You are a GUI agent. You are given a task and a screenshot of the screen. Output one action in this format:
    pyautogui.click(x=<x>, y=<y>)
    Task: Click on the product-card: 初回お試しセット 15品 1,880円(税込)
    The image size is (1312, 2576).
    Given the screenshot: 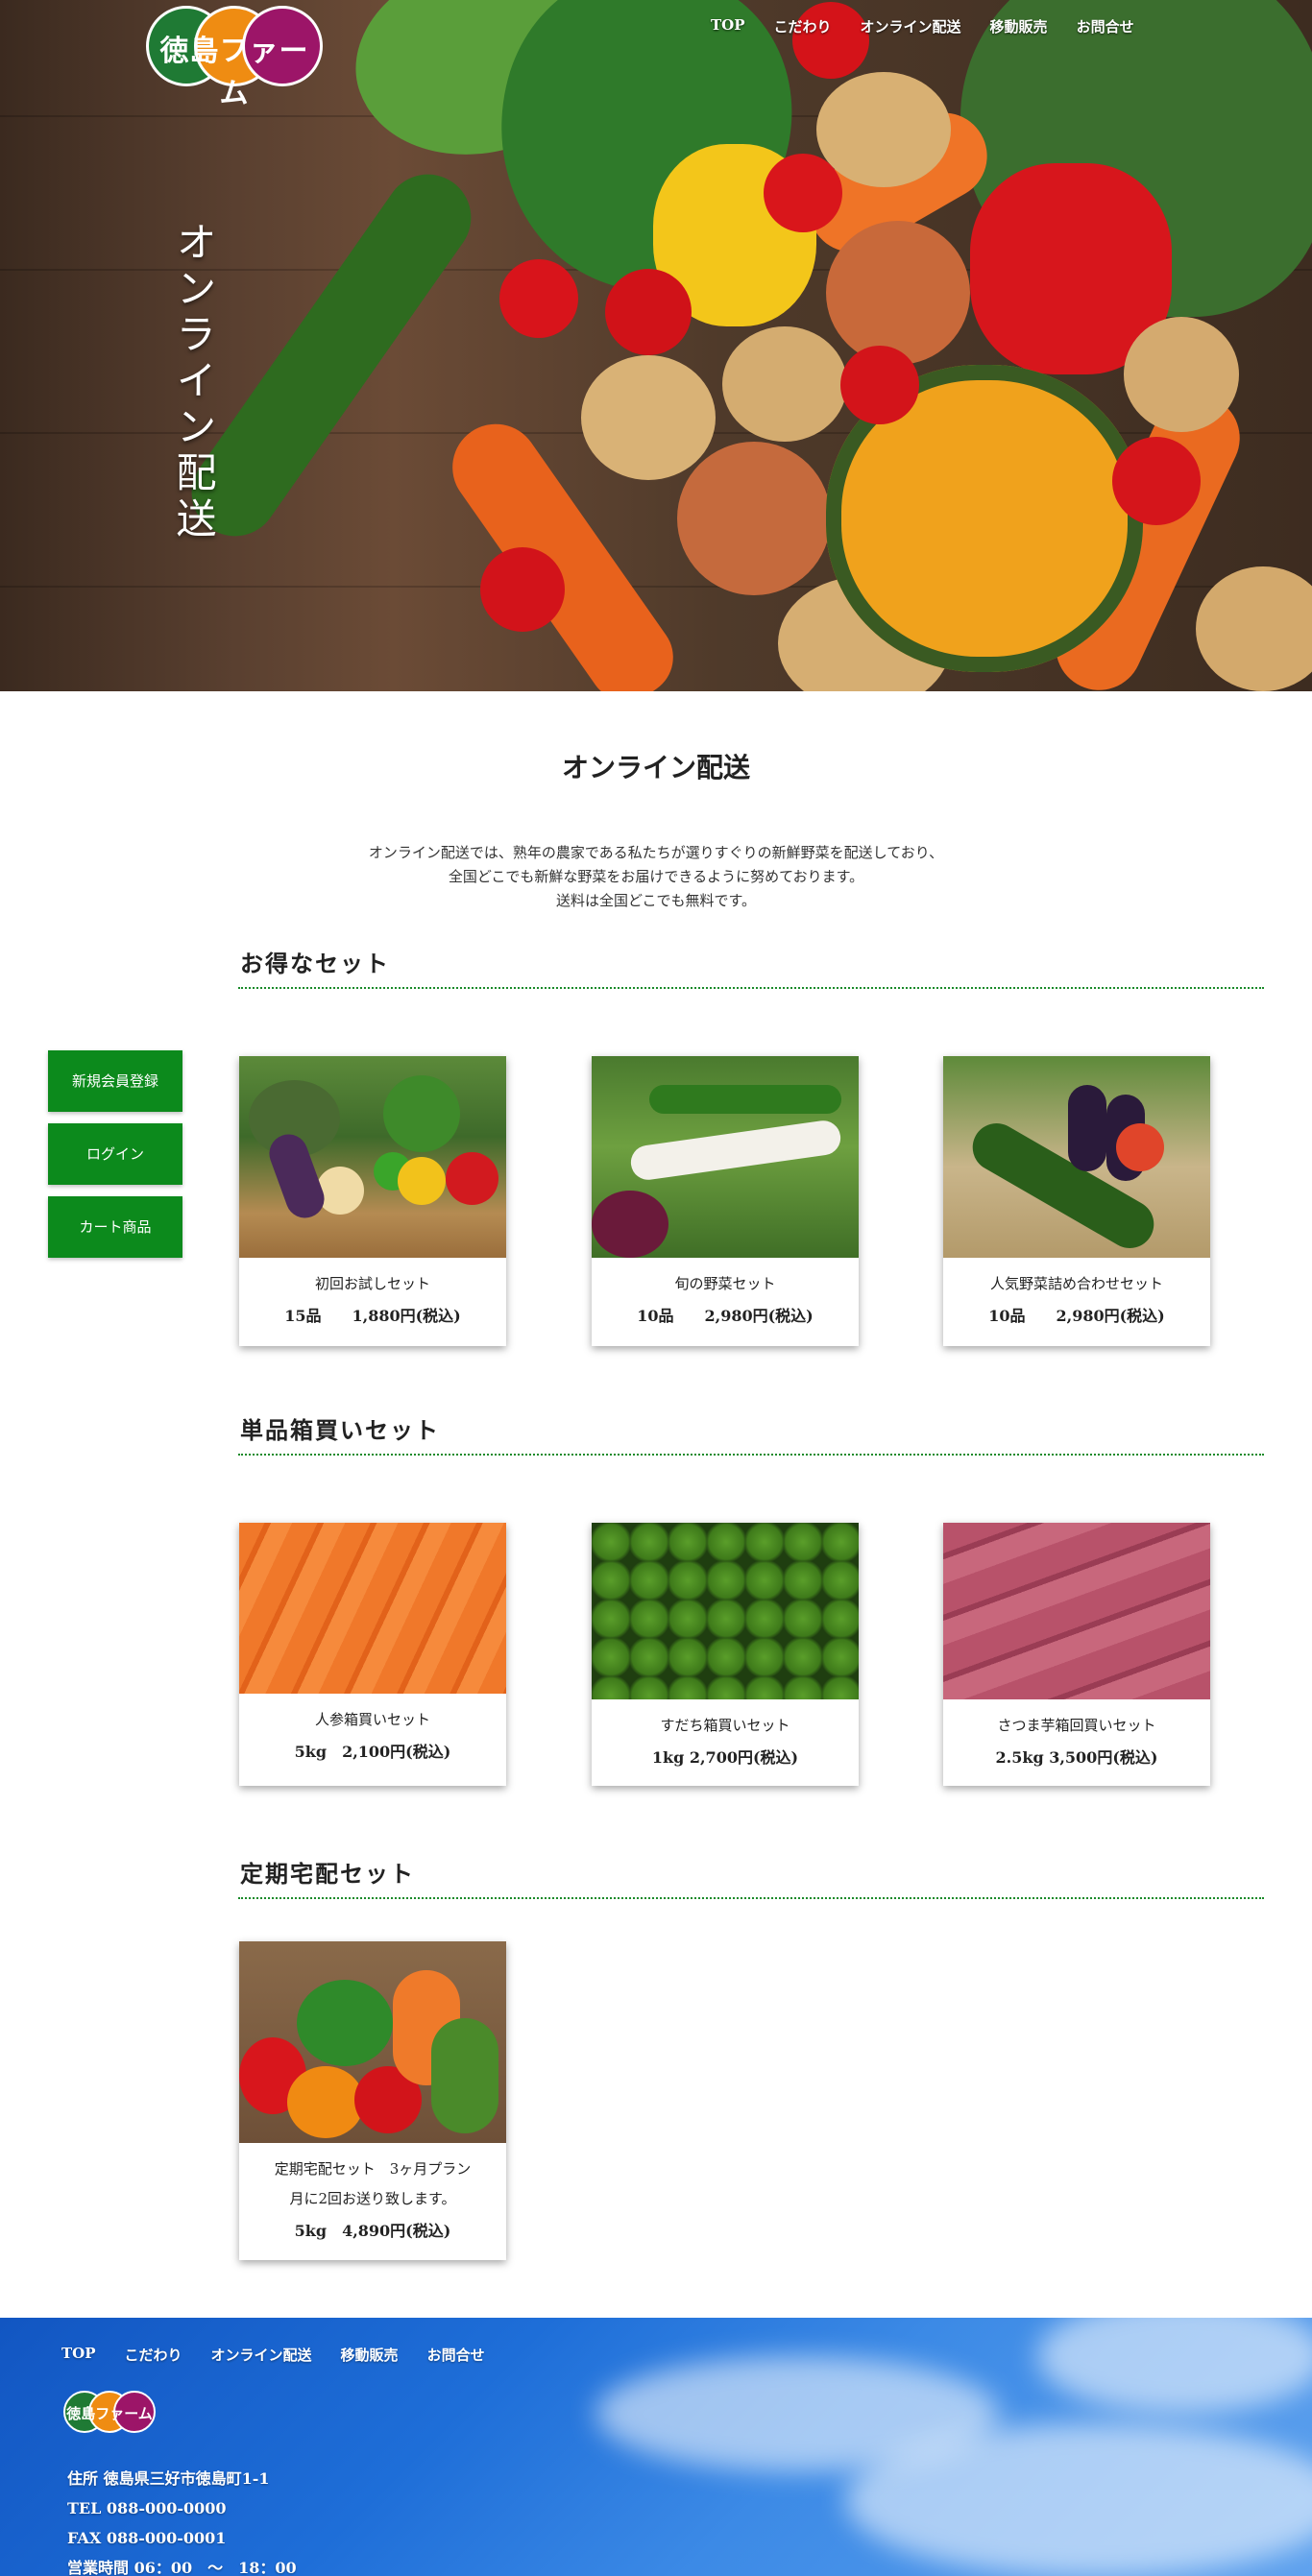 What is the action you would take?
    pyautogui.click(x=372, y=1201)
    